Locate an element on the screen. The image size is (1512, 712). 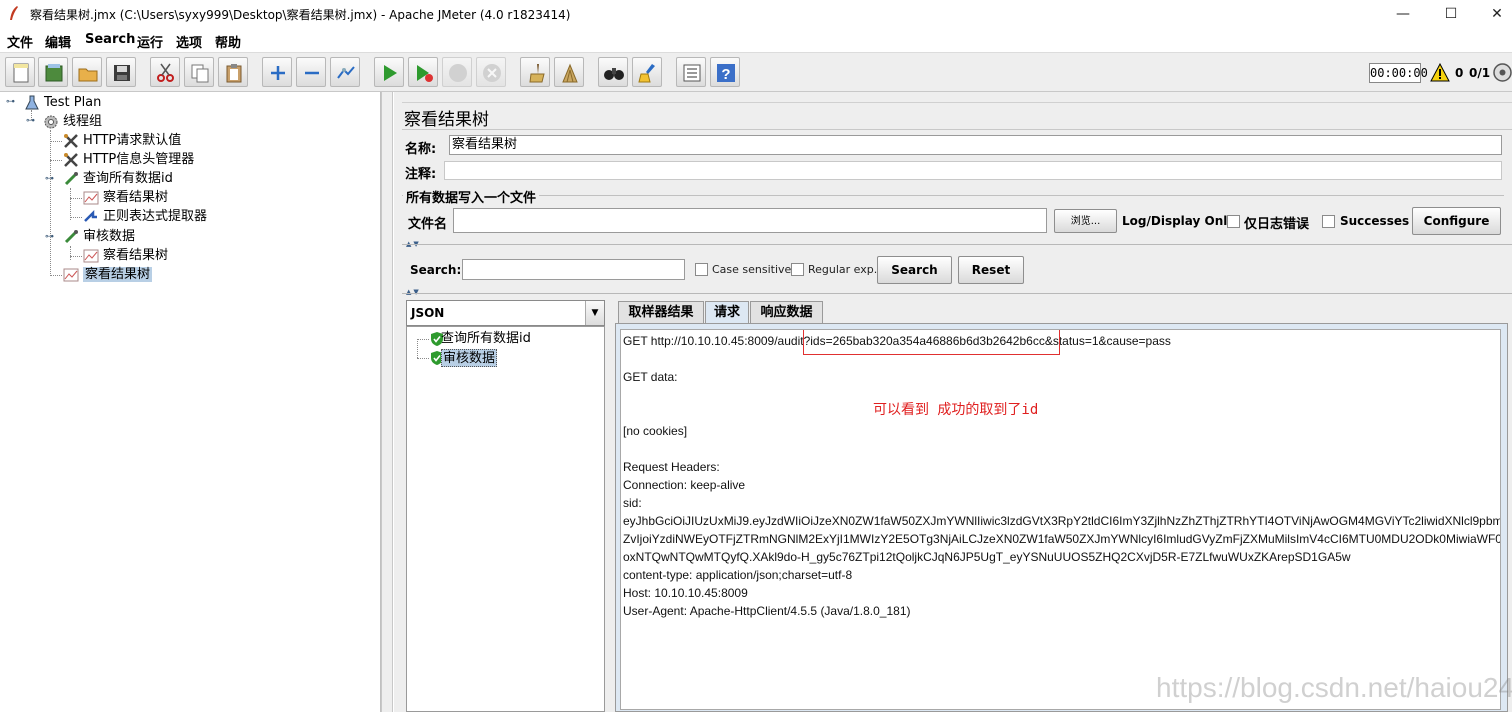
results-splitter is located at coordinates (610, 506).